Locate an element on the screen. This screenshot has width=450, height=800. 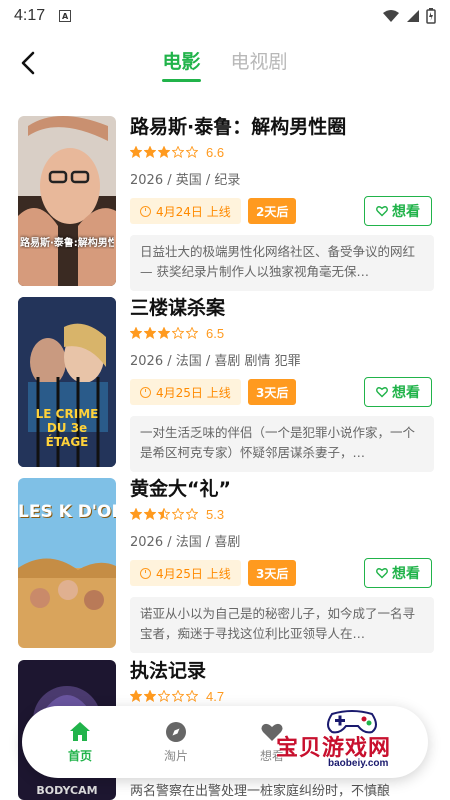
movie-meta: 2026 / 法国 / 喜剧 is located at coordinates (185, 542).